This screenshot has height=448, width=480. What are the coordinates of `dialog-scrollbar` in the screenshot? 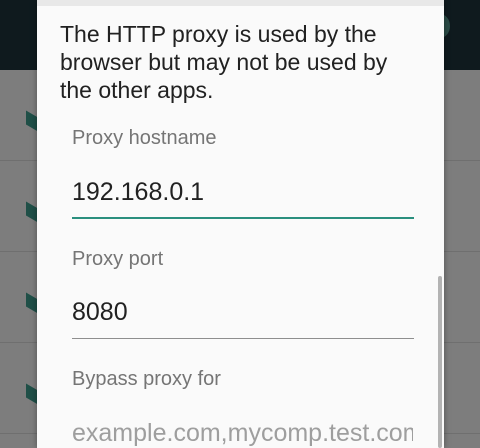 It's located at (440, 362).